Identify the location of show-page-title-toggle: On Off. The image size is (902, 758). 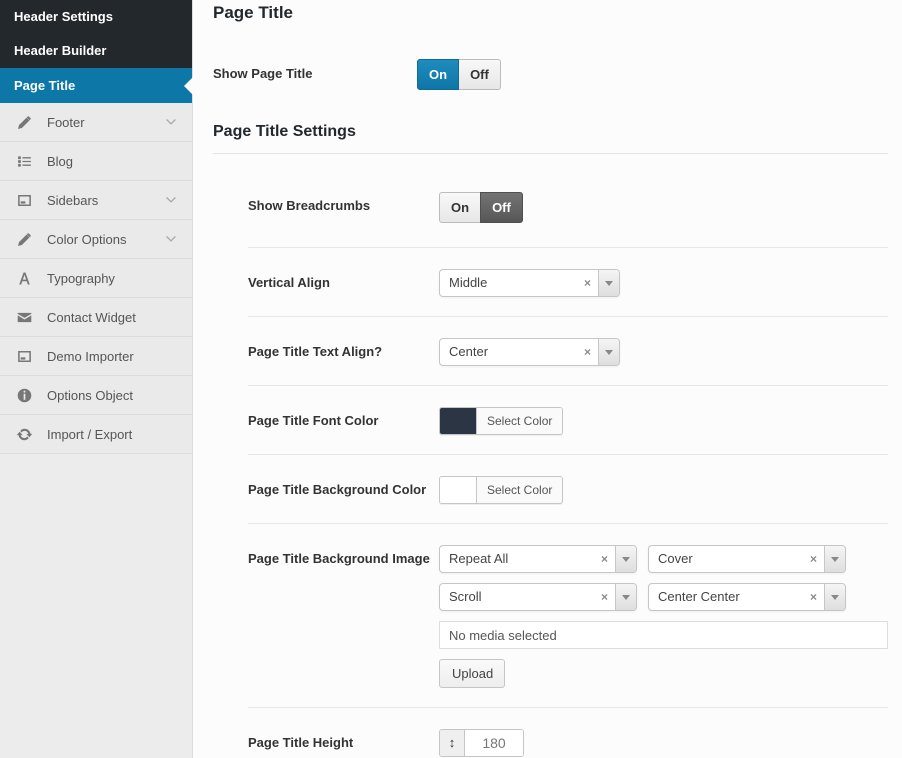
(459, 74).